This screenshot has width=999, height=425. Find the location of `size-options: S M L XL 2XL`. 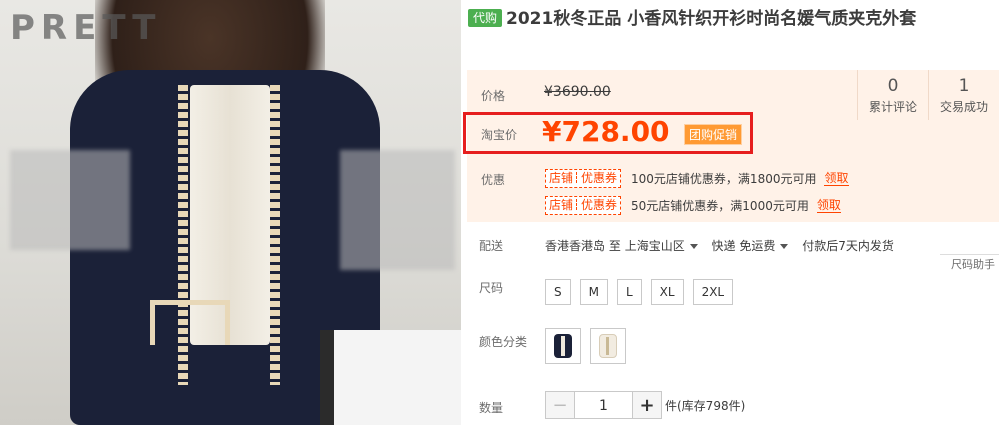

size-options: S M L XL 2XL is located at coordinates (639, 292).